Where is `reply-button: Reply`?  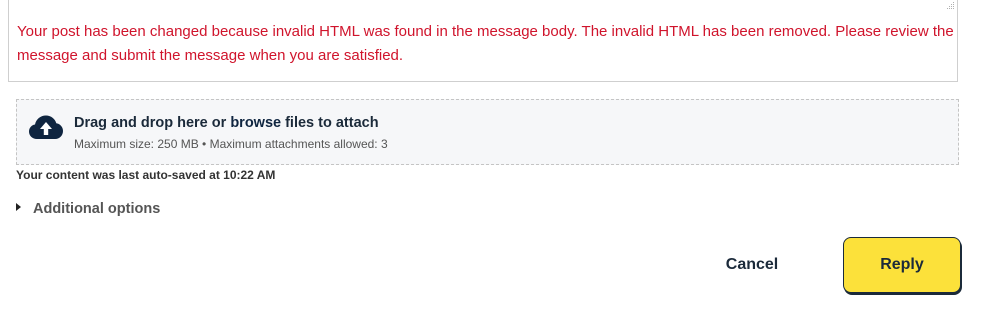 reply-button: Reply is located at coordinates (902, 265).